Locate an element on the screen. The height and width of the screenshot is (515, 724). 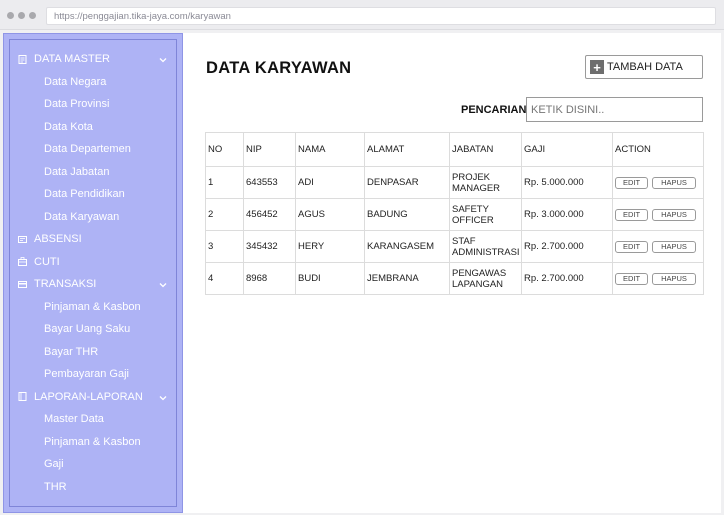
sidebar-item-label: Data Jabatan is located at coordinates (77, 171).